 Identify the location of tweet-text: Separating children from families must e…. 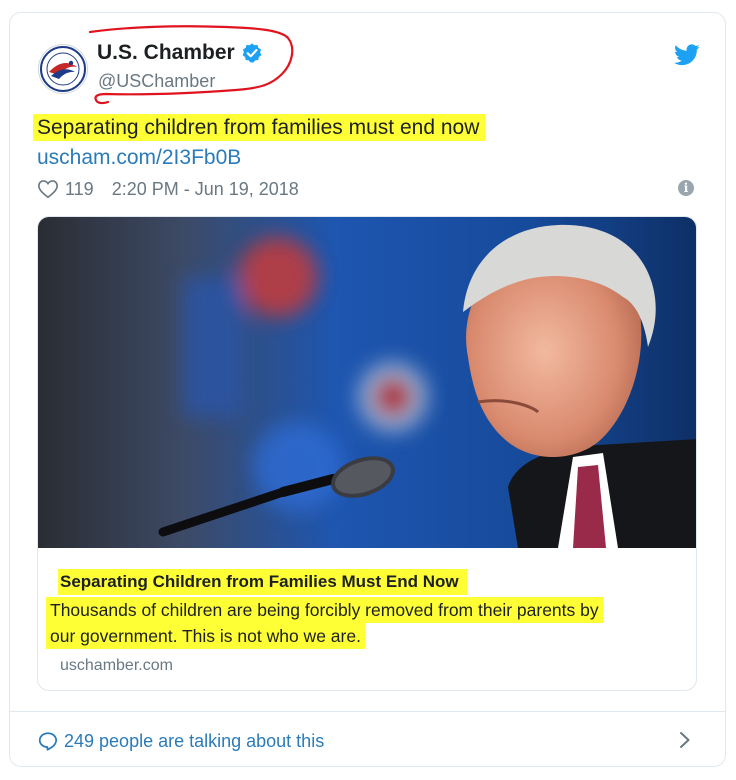
(259, 128).